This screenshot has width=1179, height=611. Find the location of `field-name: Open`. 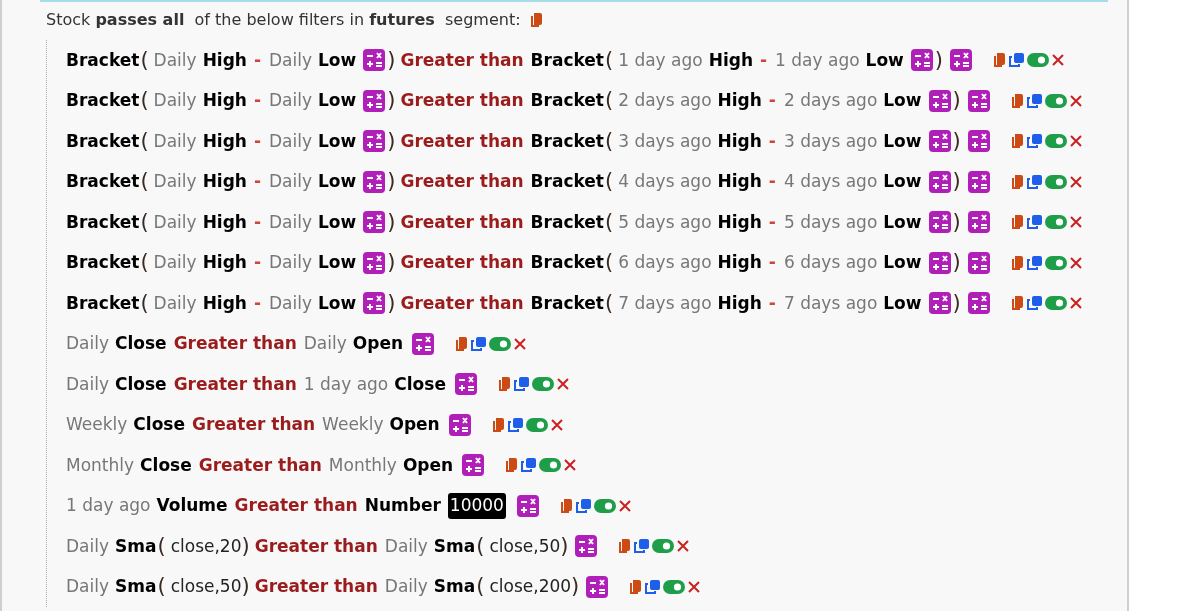

field-name: Open is located at coordinates (414, 425).